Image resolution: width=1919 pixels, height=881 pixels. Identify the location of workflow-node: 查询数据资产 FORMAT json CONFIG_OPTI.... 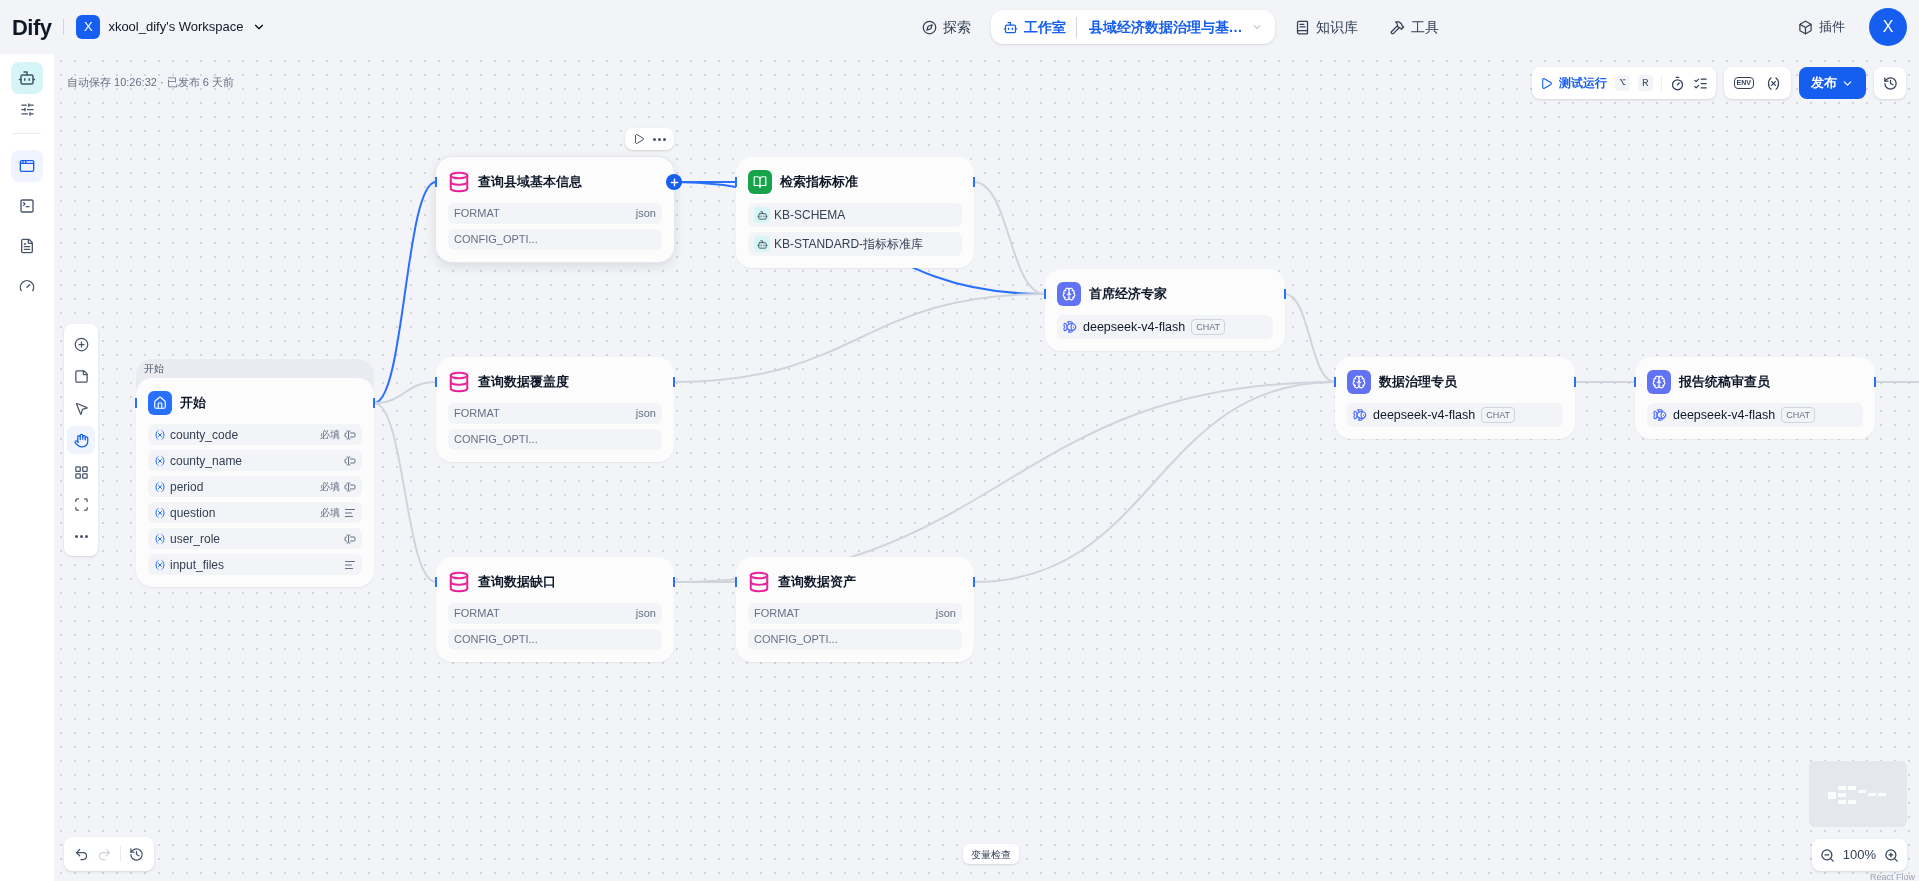
(855, 609).